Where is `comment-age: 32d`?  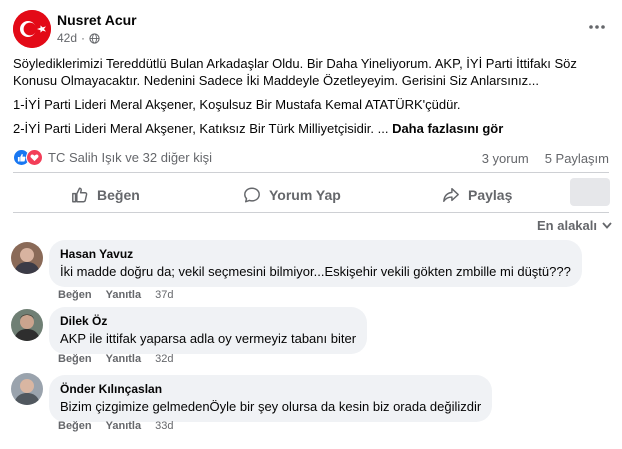 comment-age: 32d is located at coordinates (164, 359).